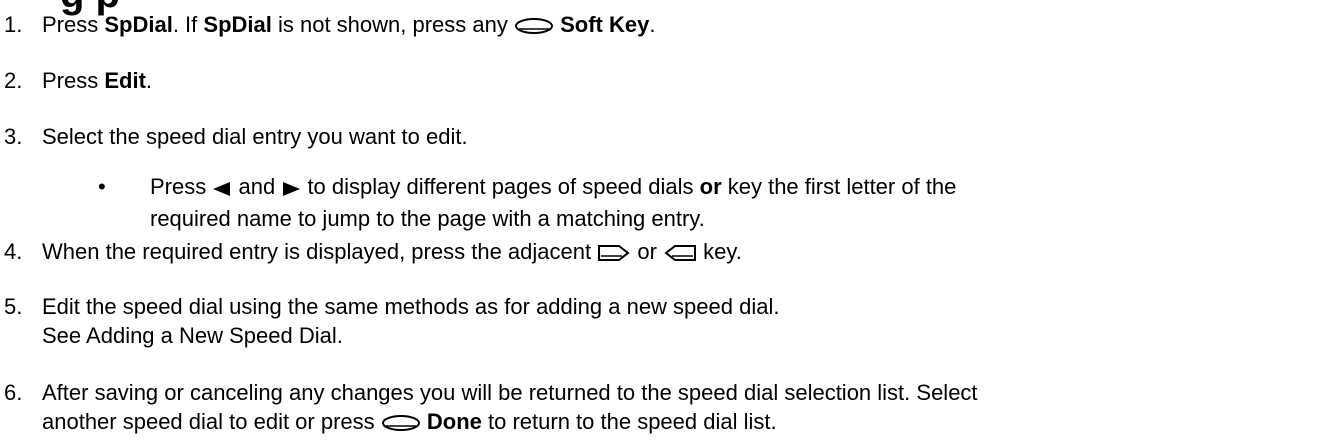 The width and height of the screenshot is (1319, 440). Describe the element at coordinates (260, 186) in the screenshot. I see `bullet-text-part: and` at that location.